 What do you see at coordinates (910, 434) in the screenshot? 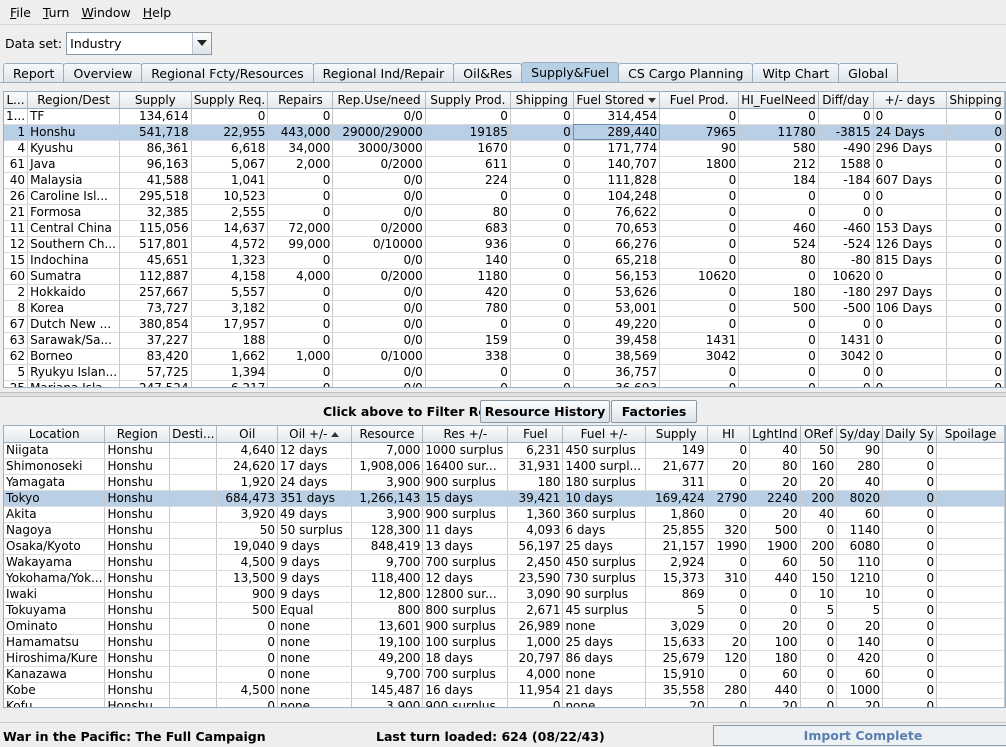
I see `column-header-daily-sy: Daily Sy` at bounding box center [910, 434].